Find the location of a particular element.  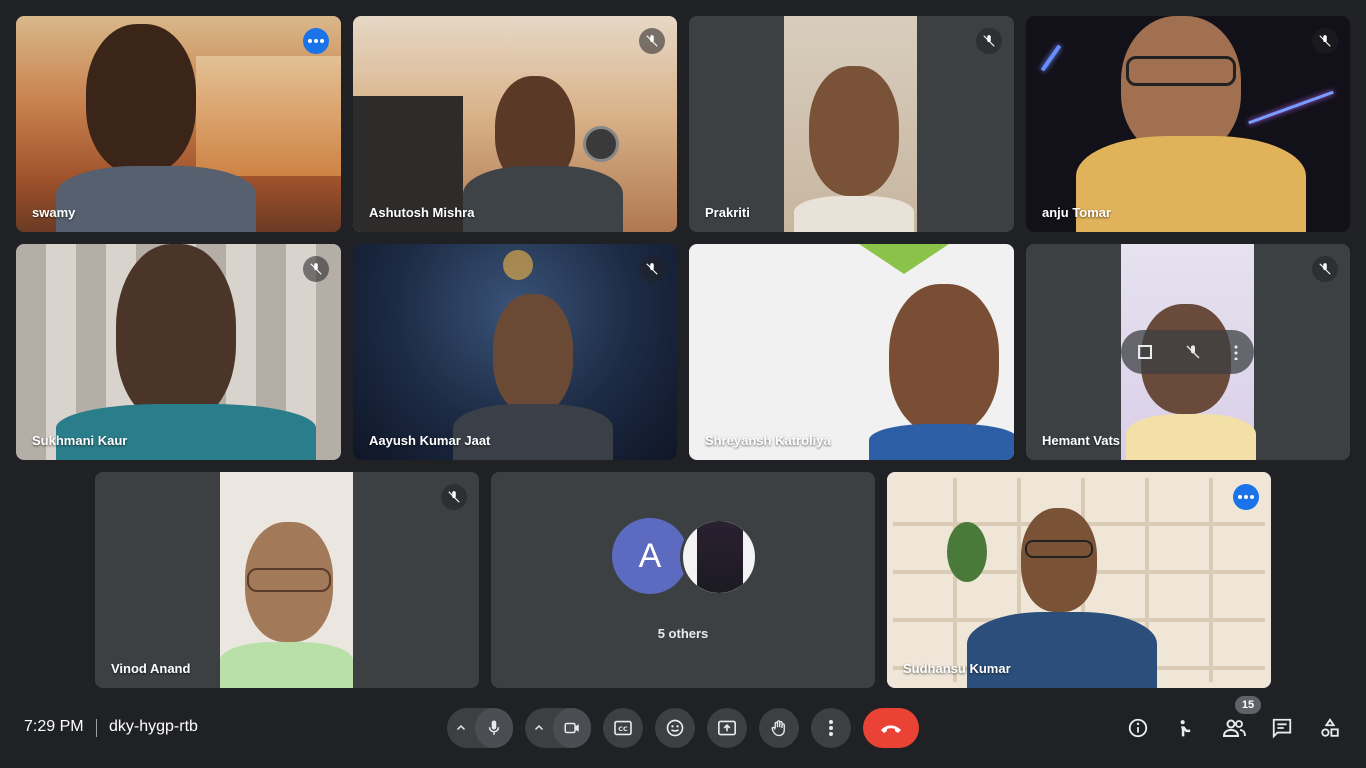

meeting-code: dky-hygp-rtb is located at coordinates (153, 726).